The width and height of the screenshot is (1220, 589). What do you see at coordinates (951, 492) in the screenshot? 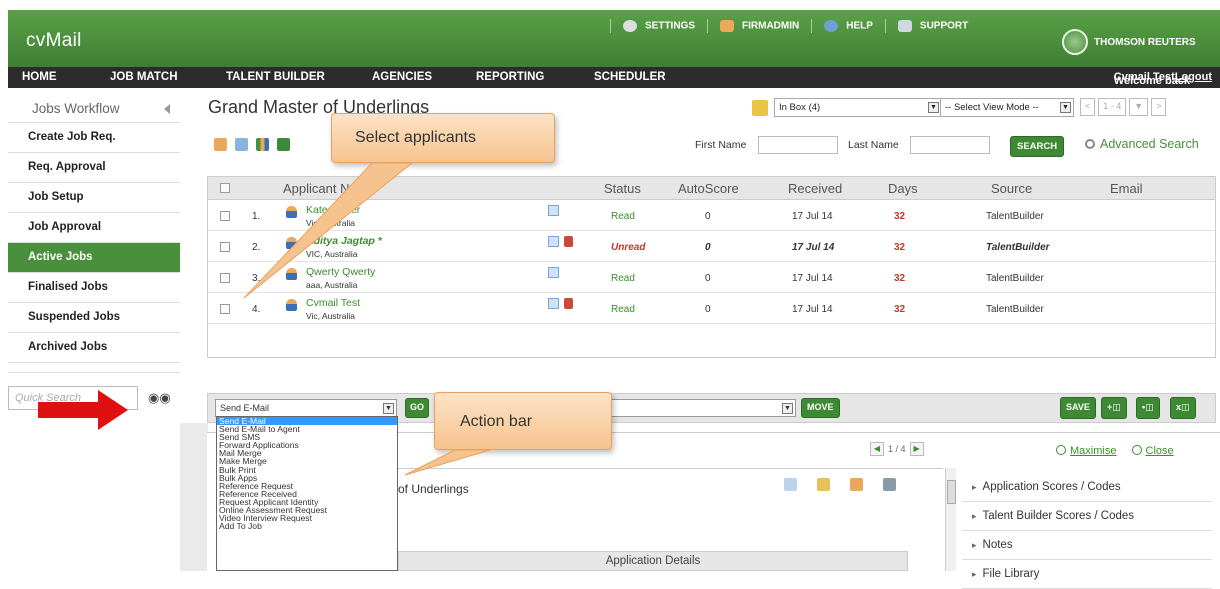
I see `scroll-thumb` at bounding box center [951, 492].